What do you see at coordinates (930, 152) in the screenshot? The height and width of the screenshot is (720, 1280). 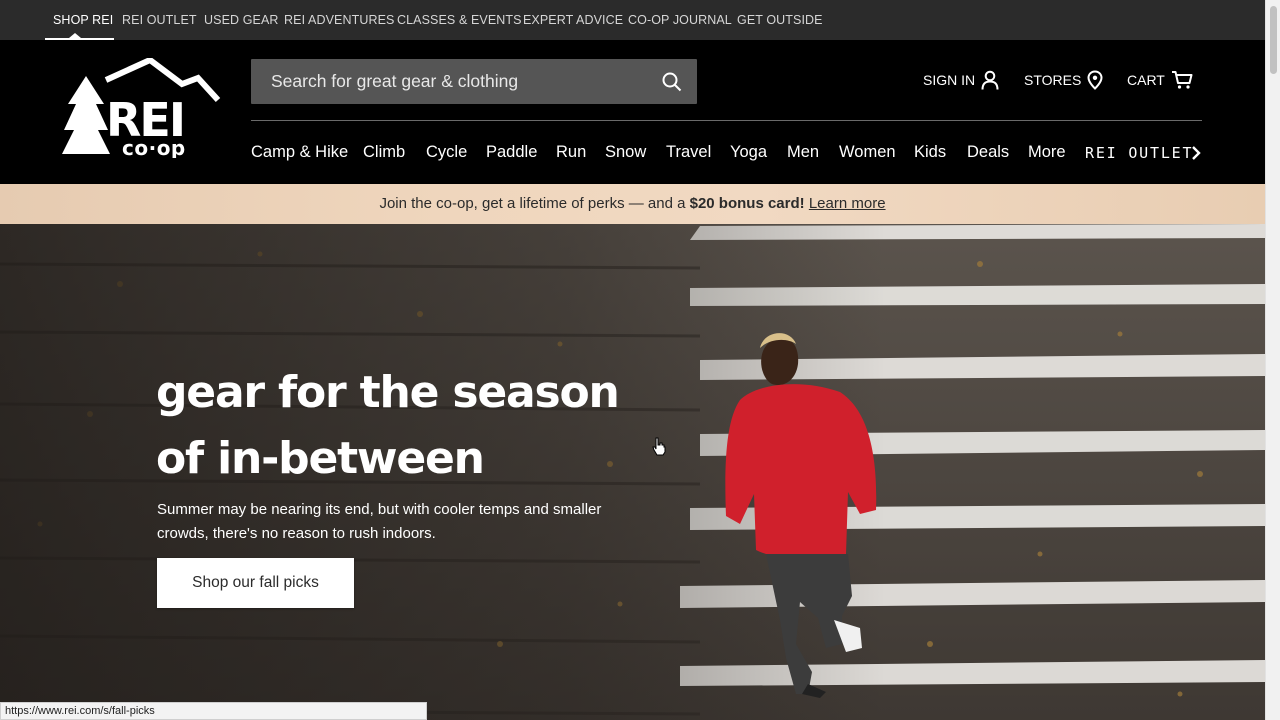 I see `nav-kids: Kids` at bounding box center [930, 152].